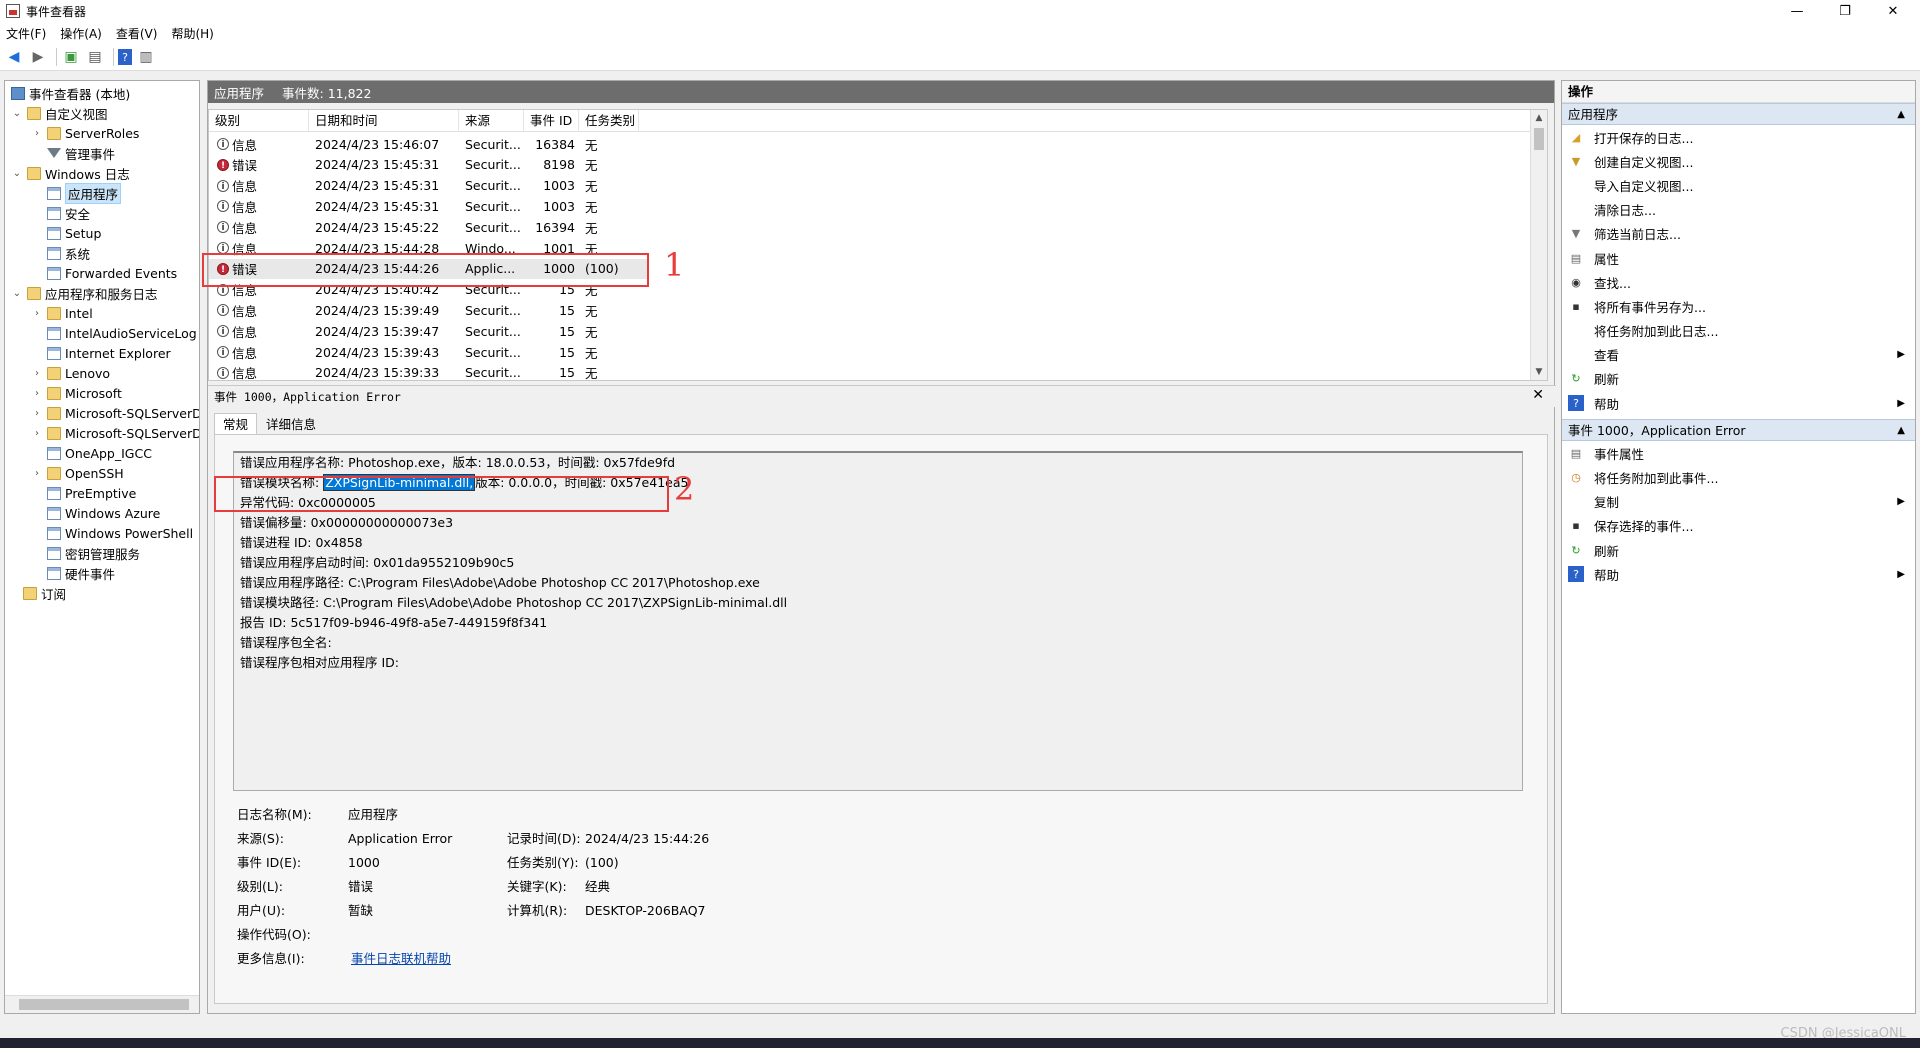  I want to click on action-help: ? 帮助 ▶, so click(1738, 403).